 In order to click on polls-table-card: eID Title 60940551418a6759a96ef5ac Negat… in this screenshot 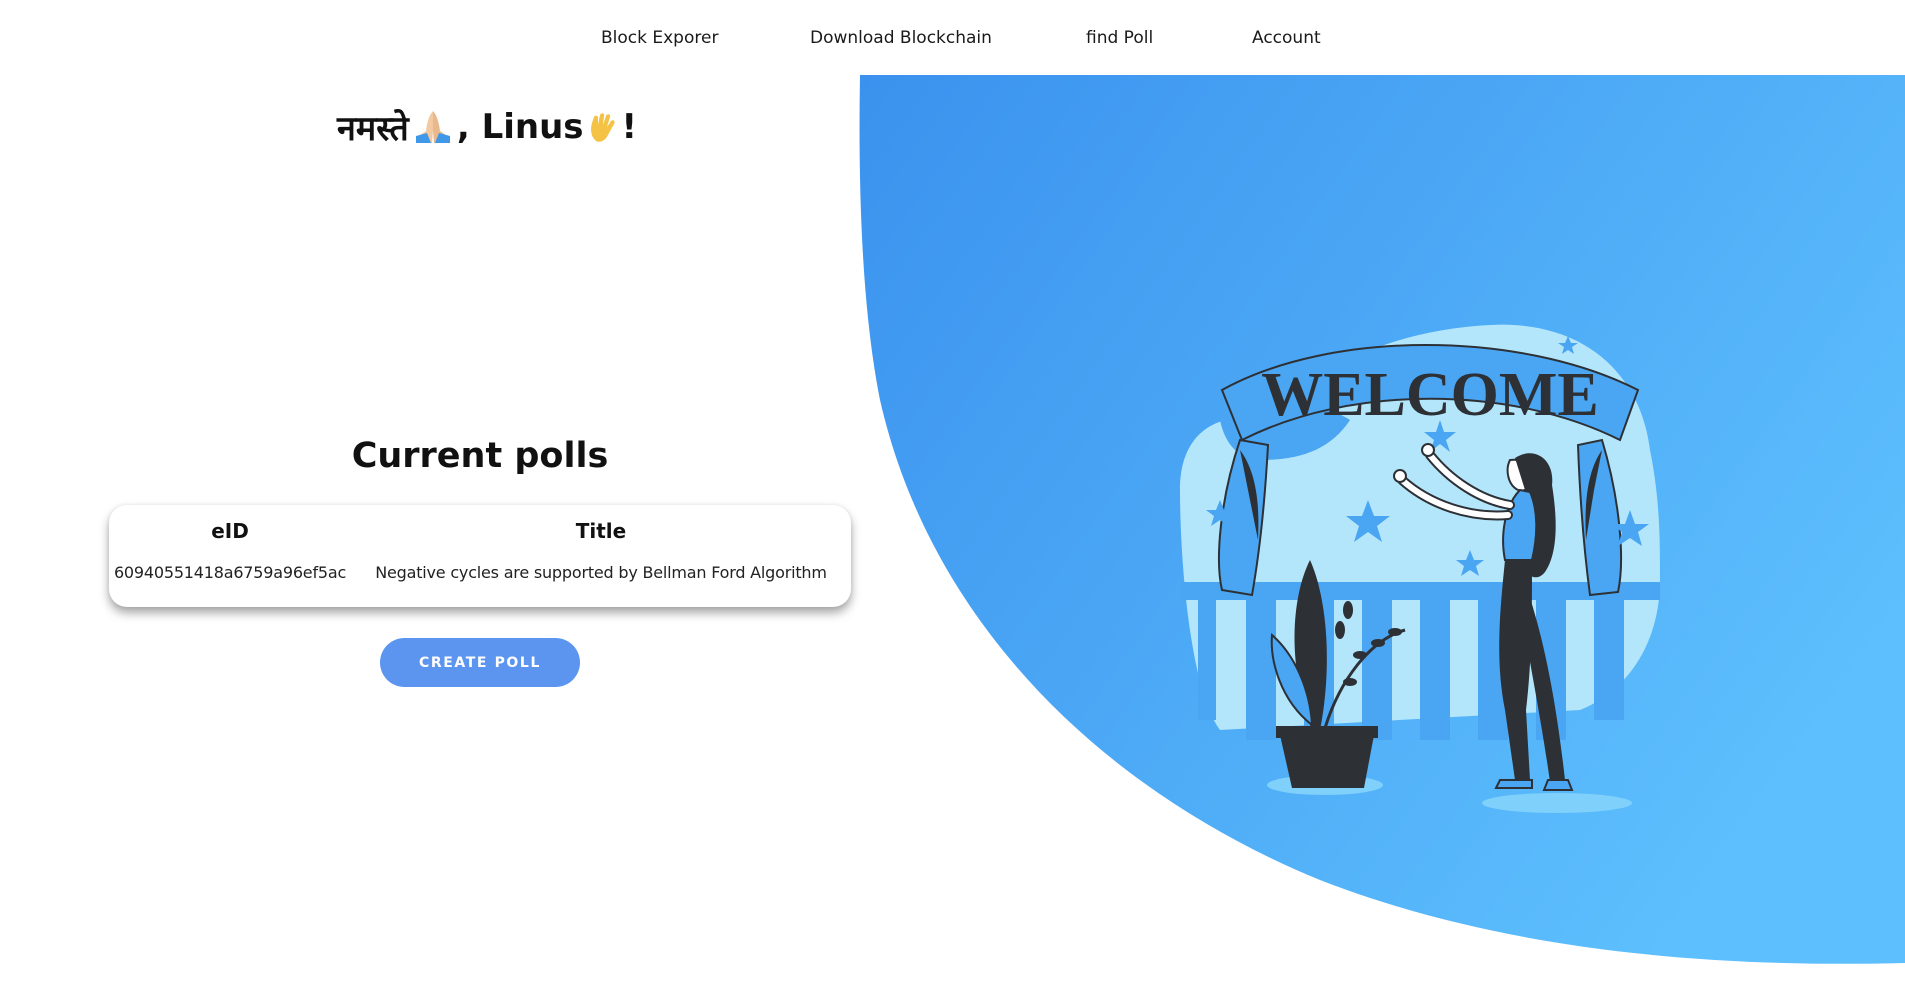, I will do `click(480, 556)`.